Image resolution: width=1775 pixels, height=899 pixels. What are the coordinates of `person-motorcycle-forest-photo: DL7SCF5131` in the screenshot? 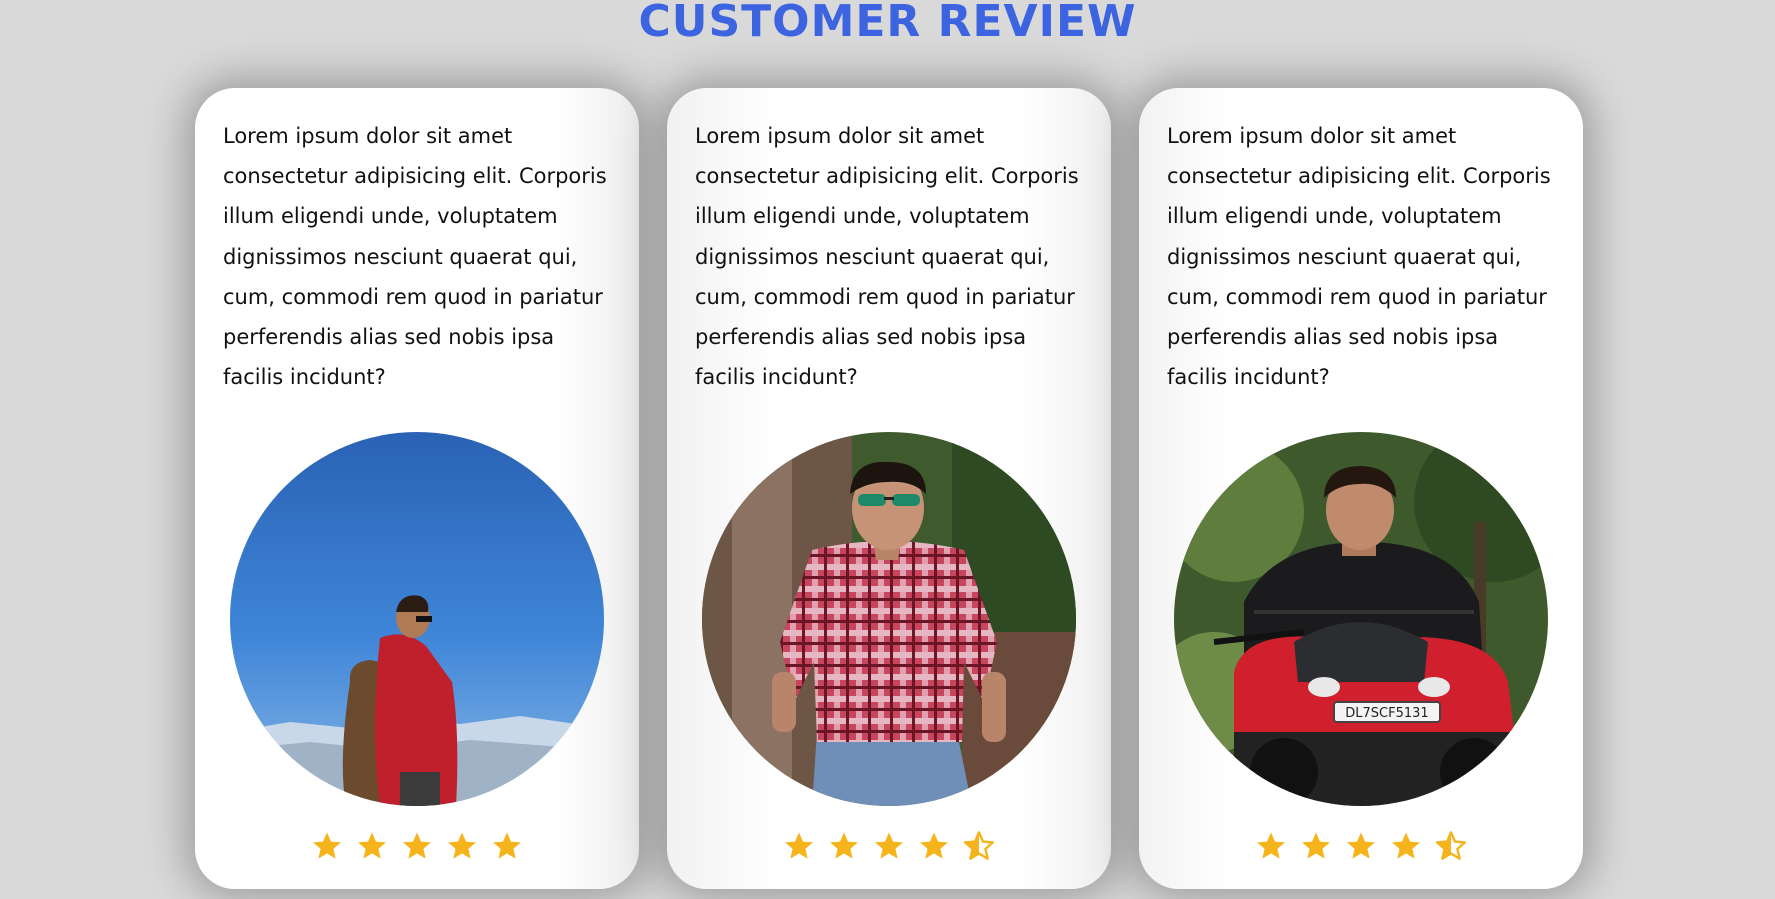 It's located at (1361, 619).